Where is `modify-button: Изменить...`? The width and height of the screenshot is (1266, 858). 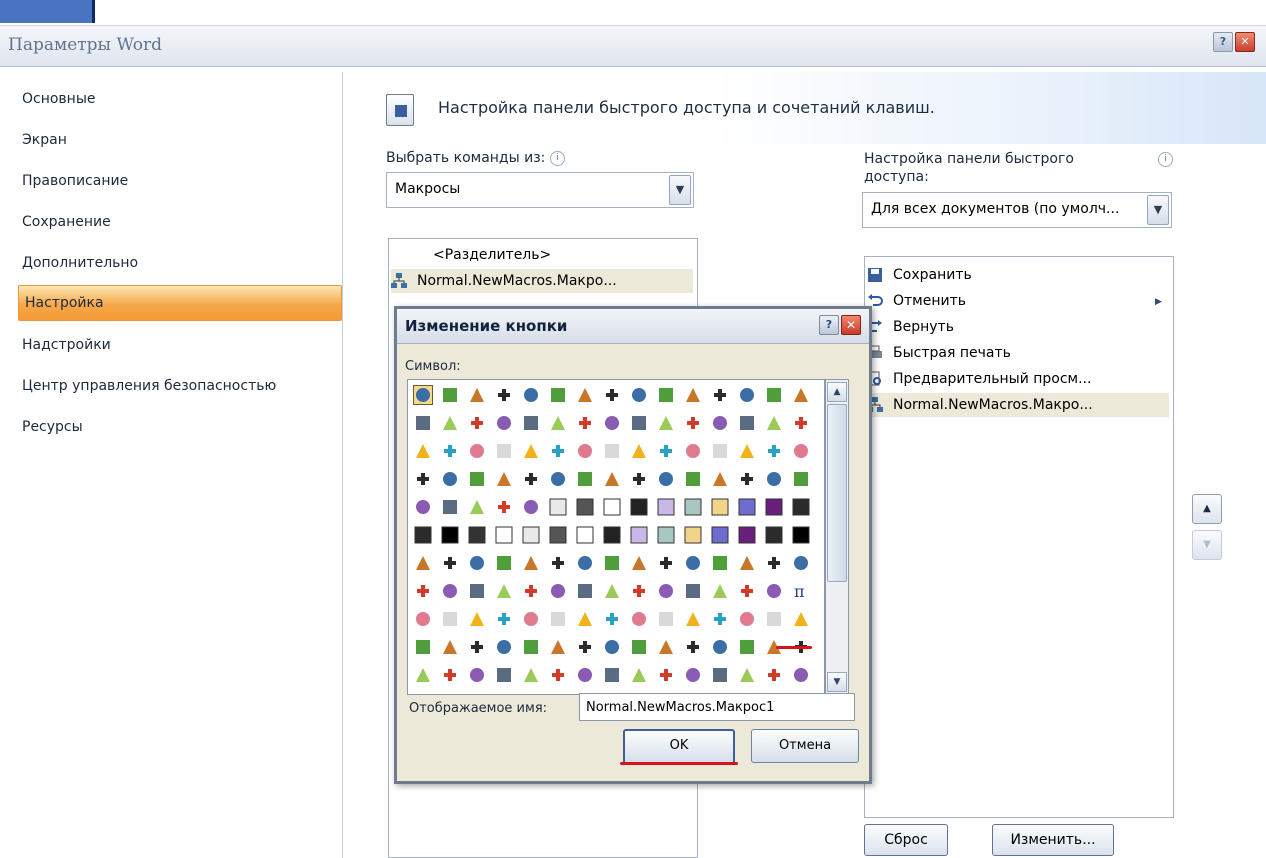
modify-button: Изменить... is located at coordinates (1053, 840).